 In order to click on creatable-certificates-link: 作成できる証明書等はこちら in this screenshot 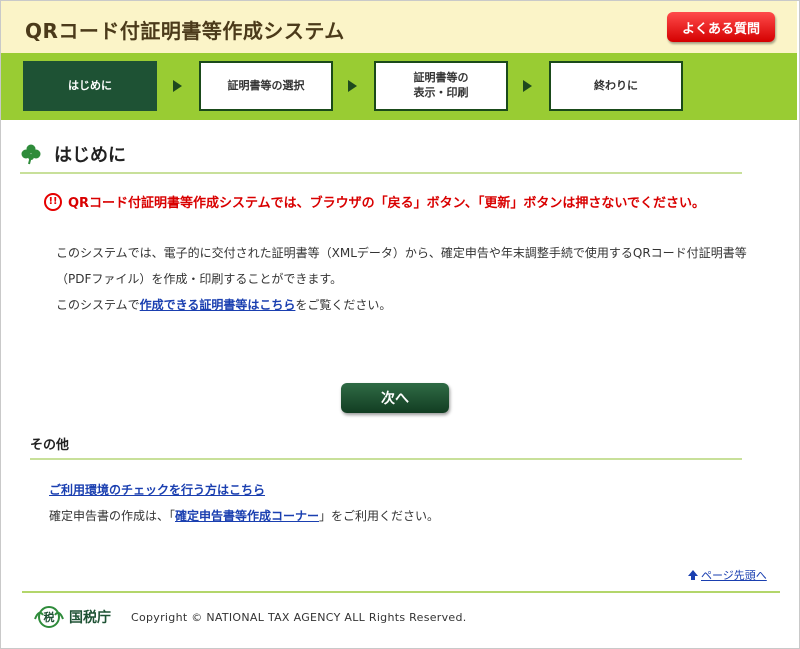, I will do `click(218, 305)`.